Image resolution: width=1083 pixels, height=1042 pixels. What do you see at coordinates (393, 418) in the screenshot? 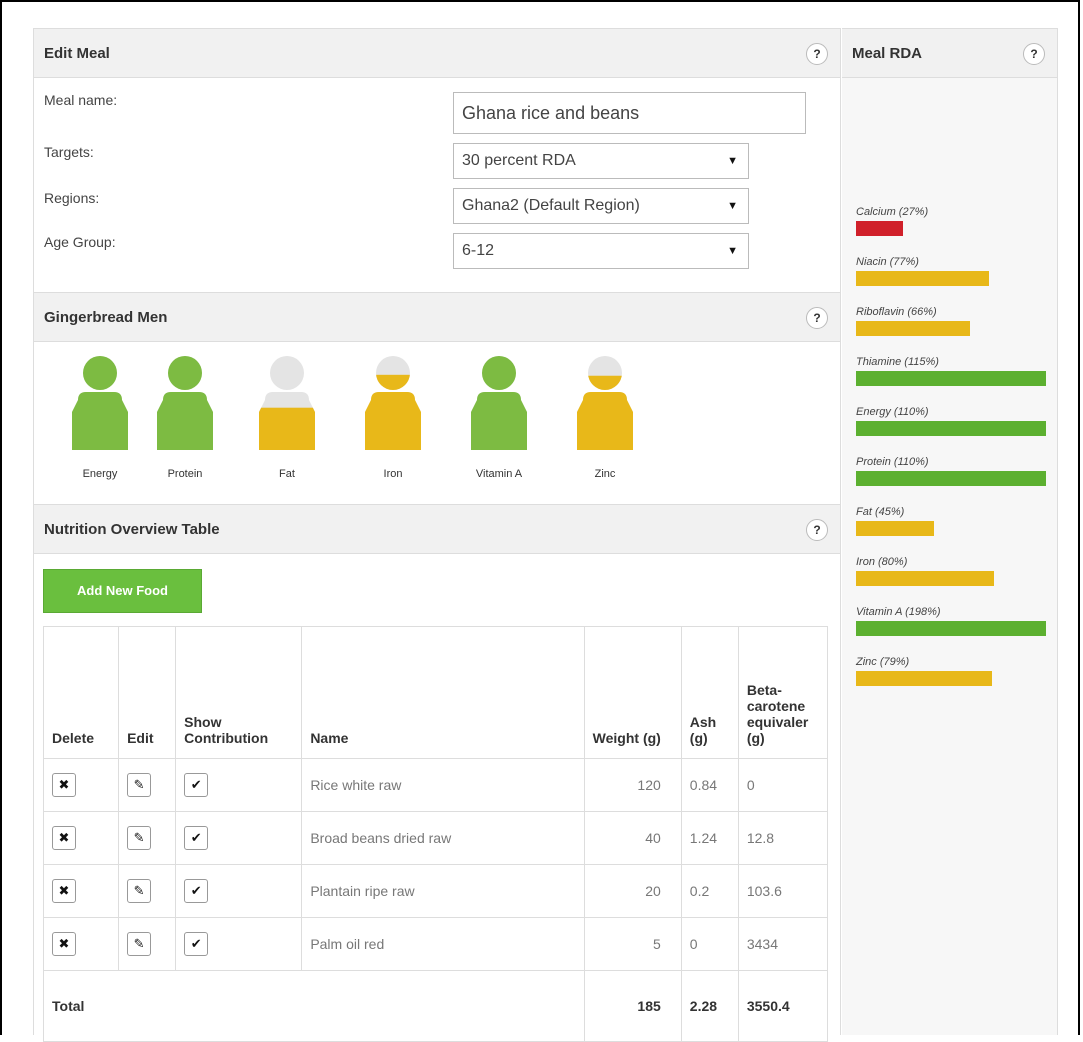
I see `gingerbread-man: Iron` at bounding box center [393, 418].